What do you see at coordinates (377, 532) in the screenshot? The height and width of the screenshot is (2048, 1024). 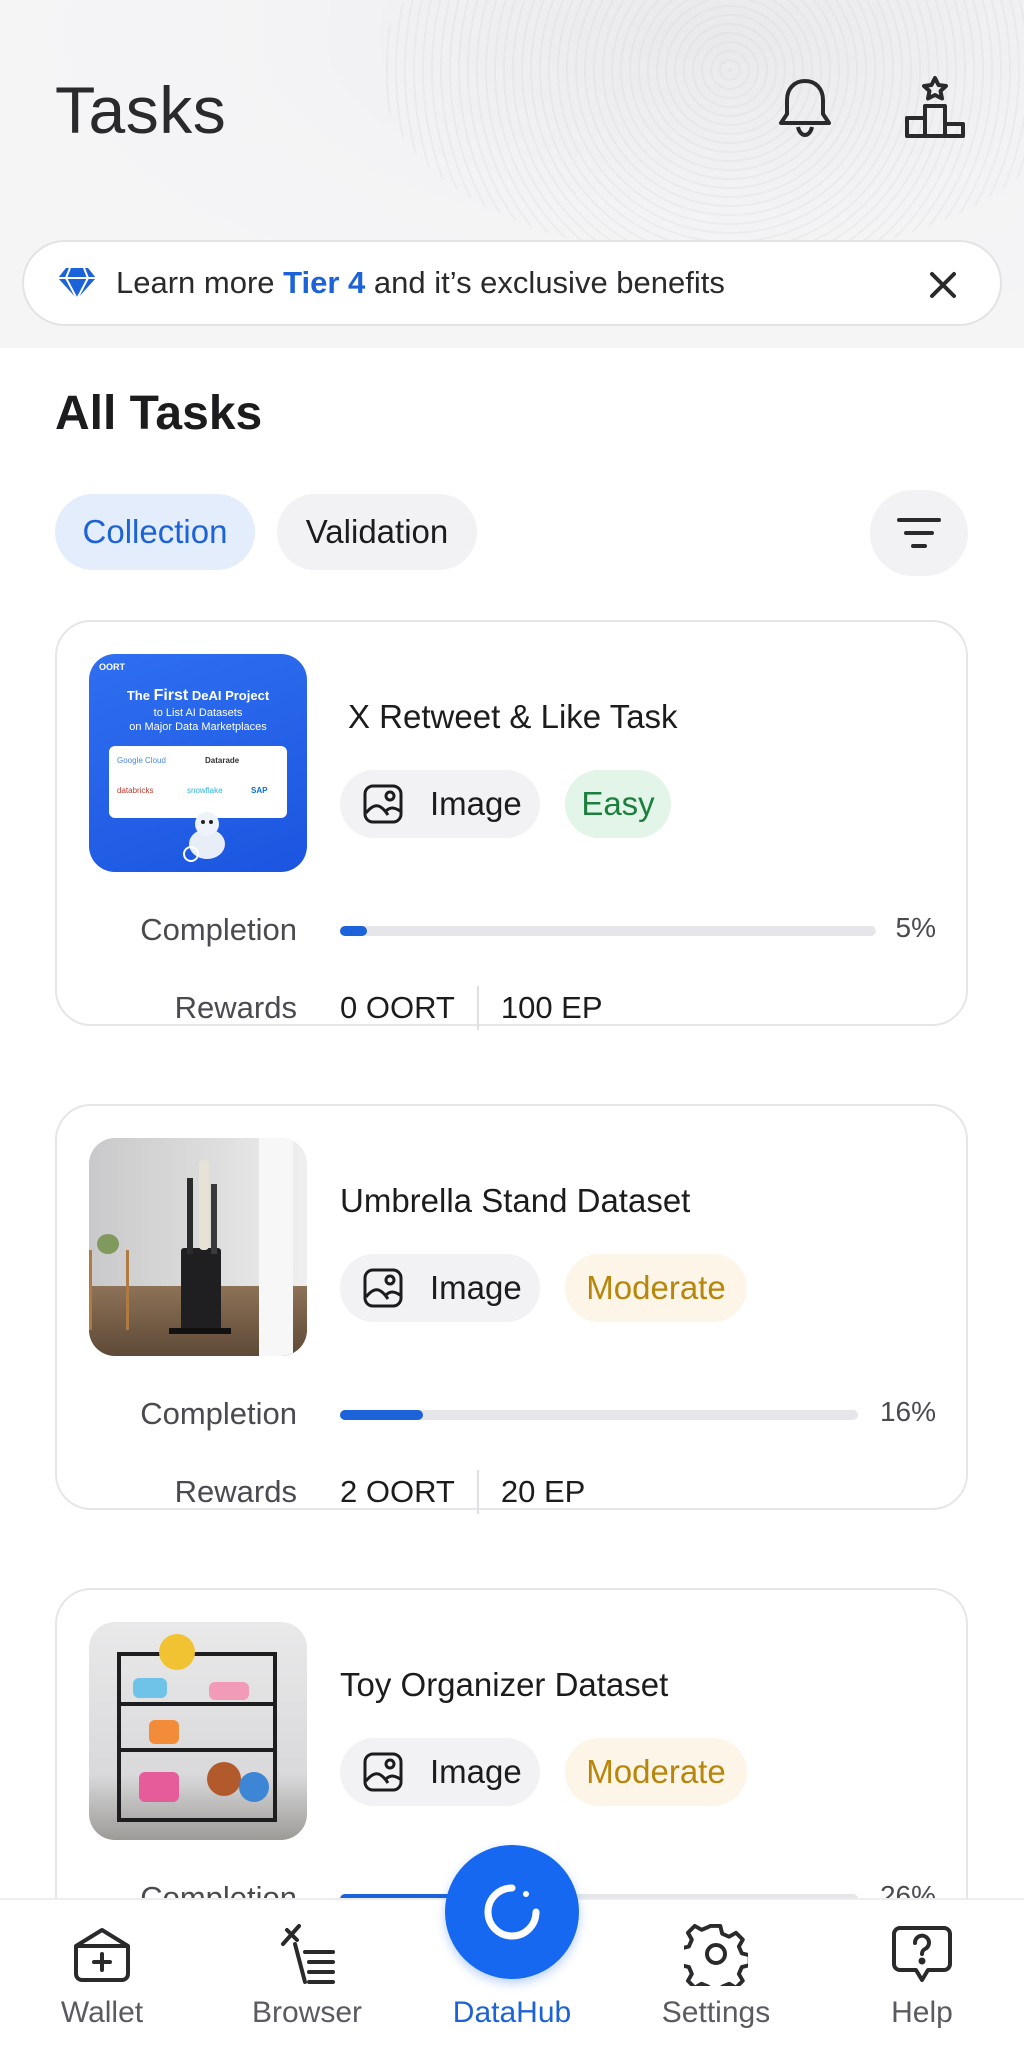 I see `tab-validation: Validation` at bounding box center [377, 532].